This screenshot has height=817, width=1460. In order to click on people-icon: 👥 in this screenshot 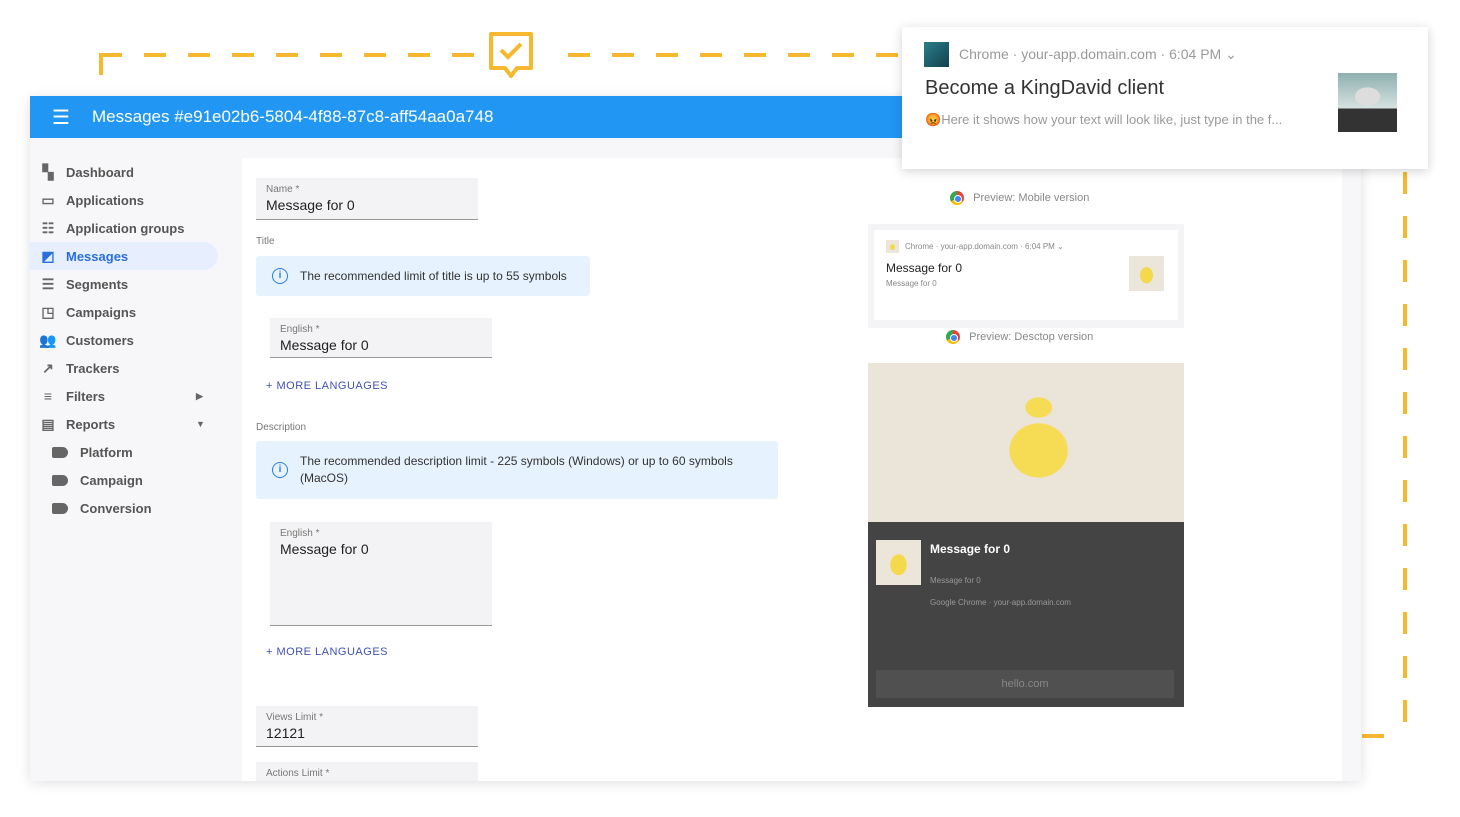, I will do `click(48, 340)`.